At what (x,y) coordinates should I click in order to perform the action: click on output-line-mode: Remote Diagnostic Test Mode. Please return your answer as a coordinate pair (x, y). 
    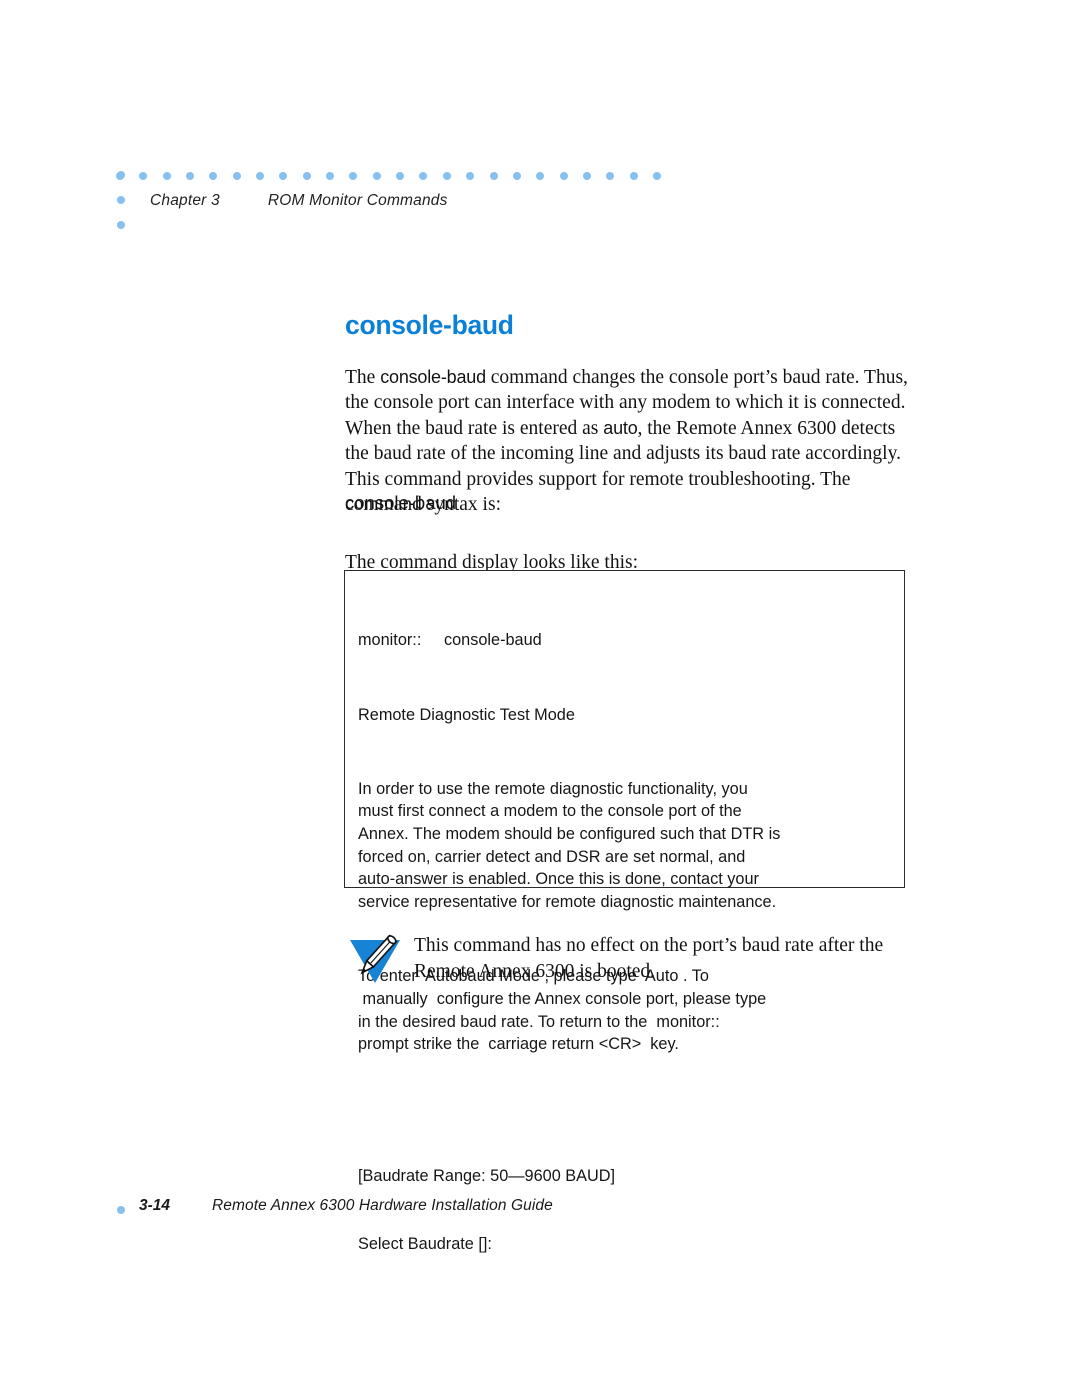
    Looking at the image, I should click on (466, 714).